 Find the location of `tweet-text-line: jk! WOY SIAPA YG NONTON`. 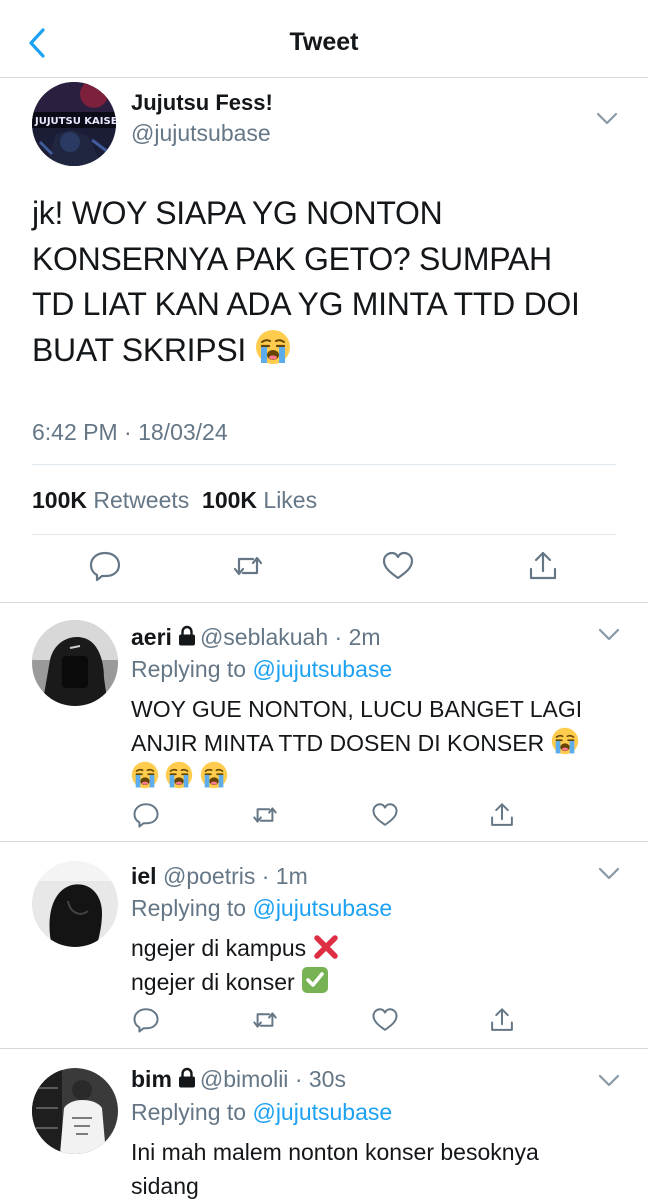

tweet-text-line: jk! WOY SIAPA YG NONTON is located at coordinates (237, 213).